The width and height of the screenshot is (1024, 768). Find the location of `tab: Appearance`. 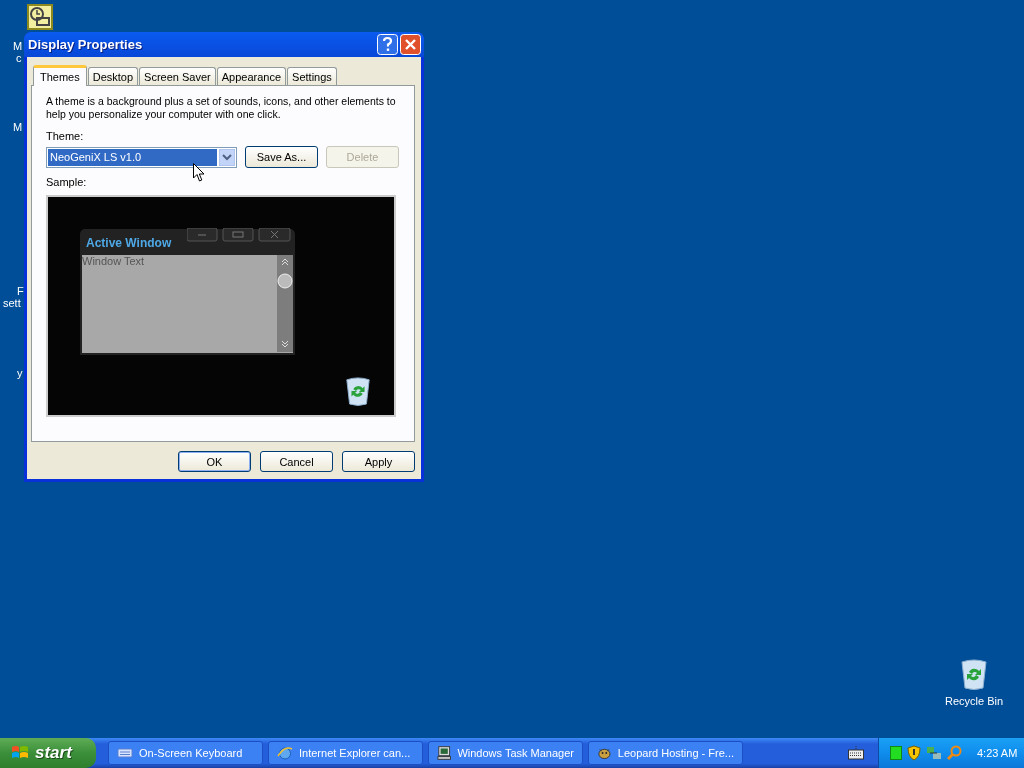

tab: Appearance is located at coordinates (251, 76).